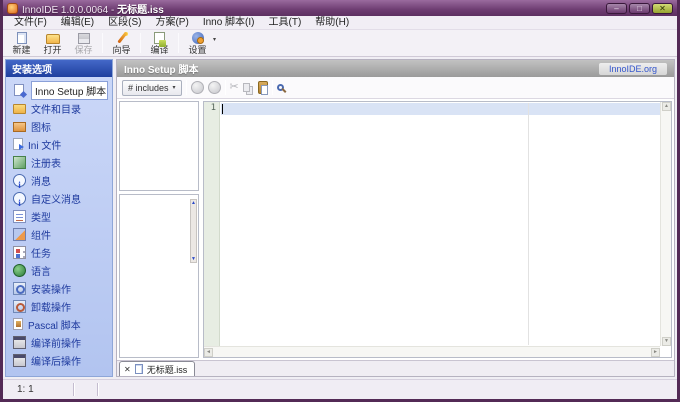 The image size is (680, 402). Describe the element at coordinates (432, 351) in the screenshot. I see `editor-hscrollbar: ◄ ►` at that location.